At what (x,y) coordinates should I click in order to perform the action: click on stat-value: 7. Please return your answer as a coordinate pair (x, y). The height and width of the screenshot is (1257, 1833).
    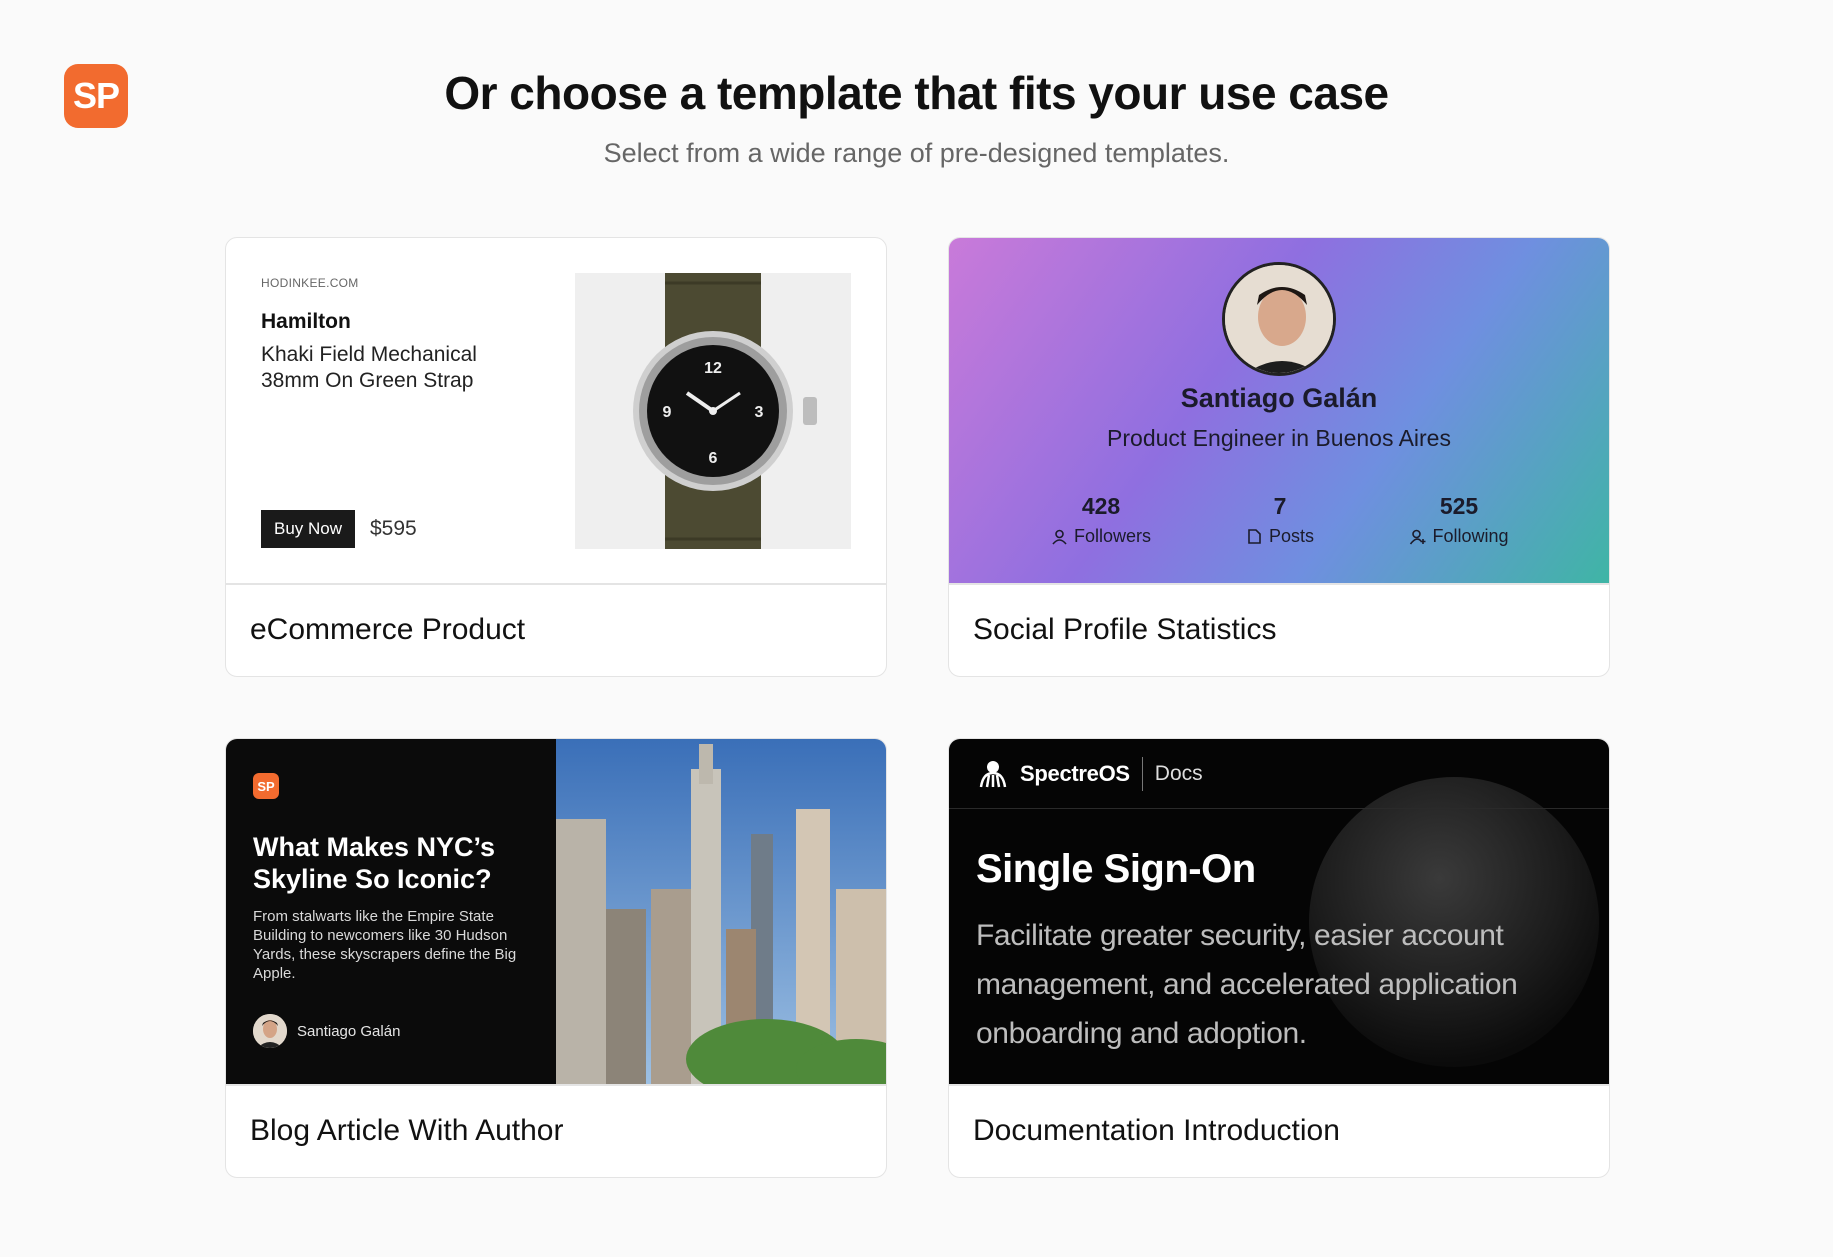
    Looking at the image, I should click on (1280, 506).